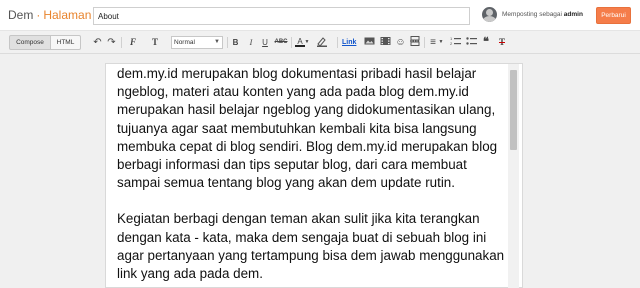 The width and height of the screenshot is (640, 288). Describe the element at coordinates (265, 42) in the screenshot. I see `underline-button: U` at that location.